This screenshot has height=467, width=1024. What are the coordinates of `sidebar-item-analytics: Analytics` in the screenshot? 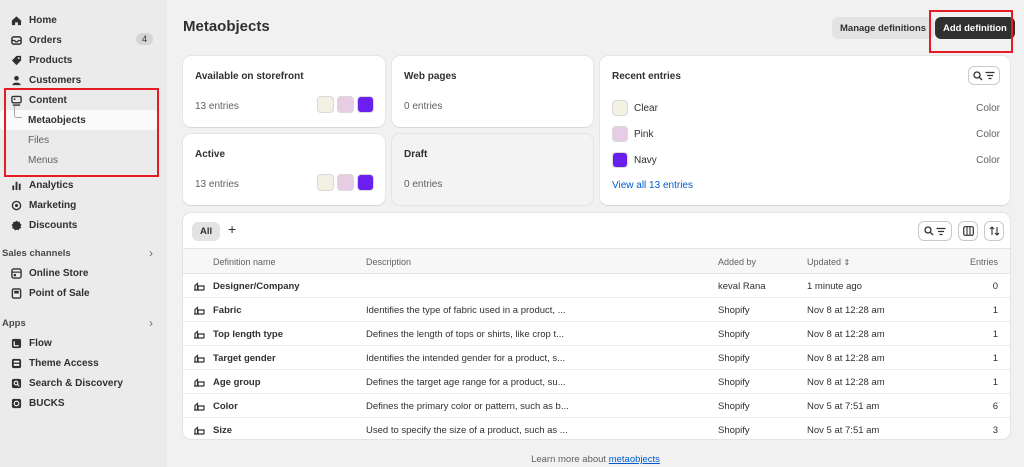 It's located at (83, 185).